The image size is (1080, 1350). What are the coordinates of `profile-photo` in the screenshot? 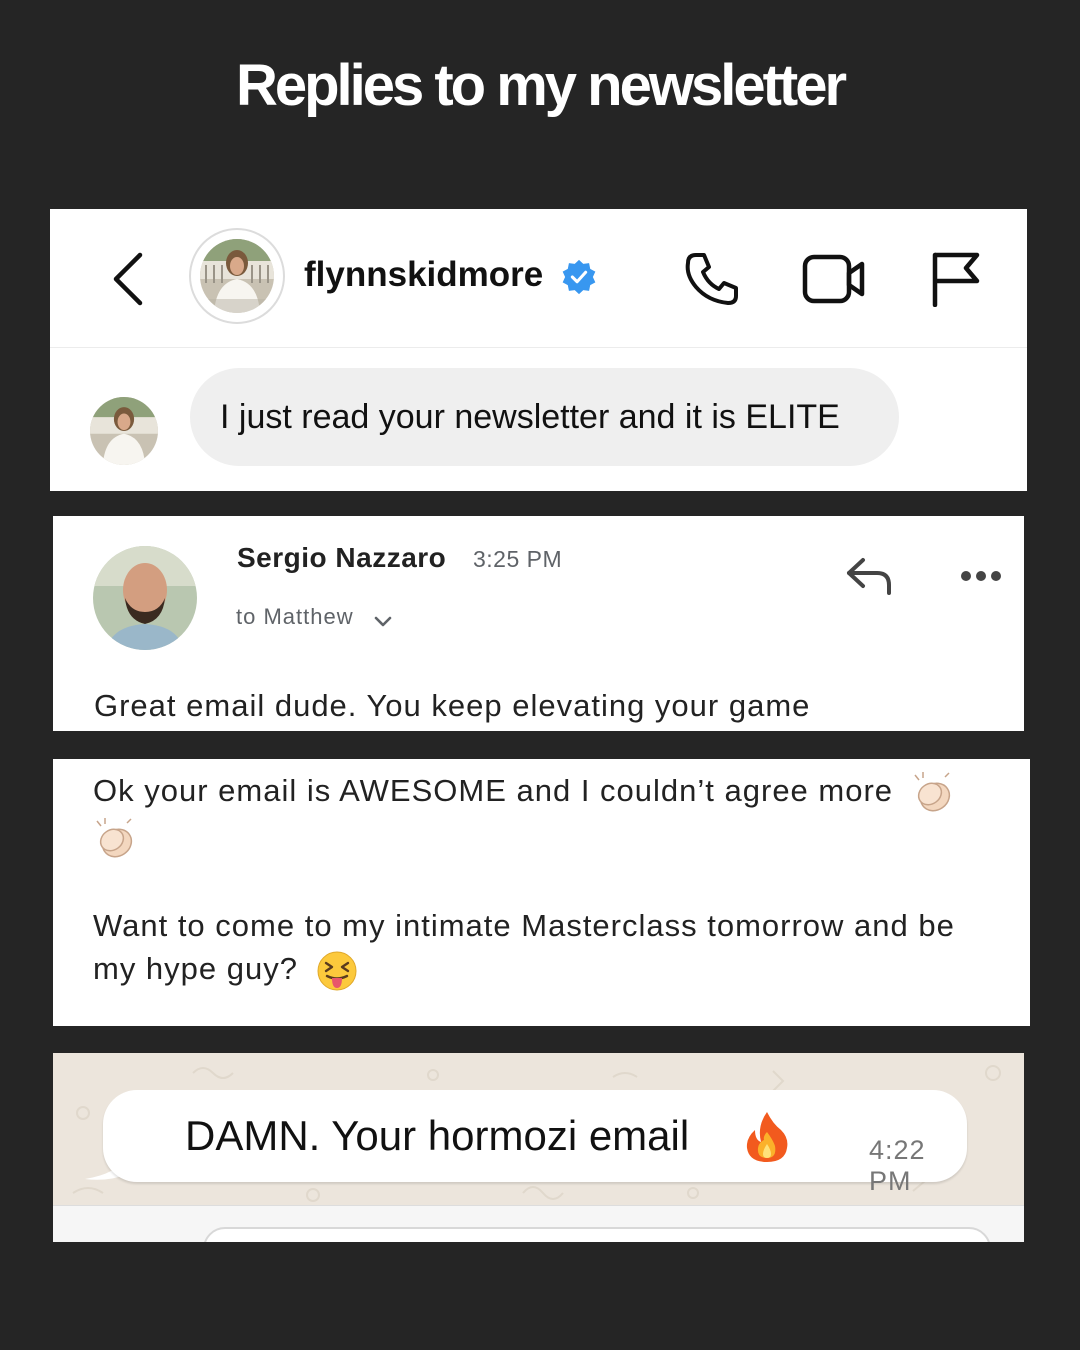 It's located at (237, 276).